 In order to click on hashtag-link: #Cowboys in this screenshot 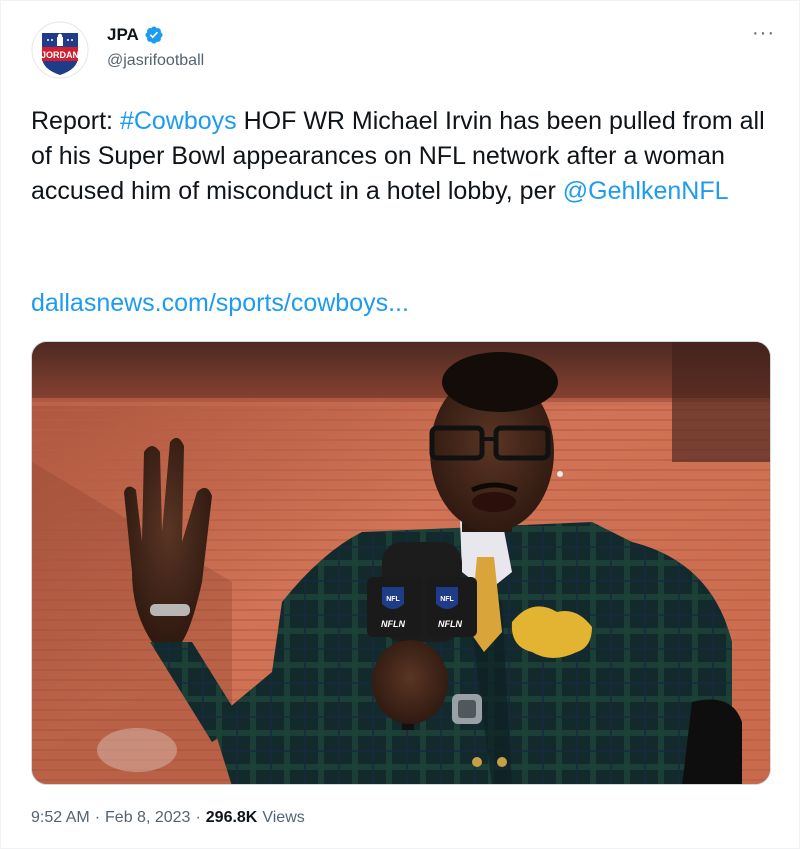, I will do `click(178, 121)`.